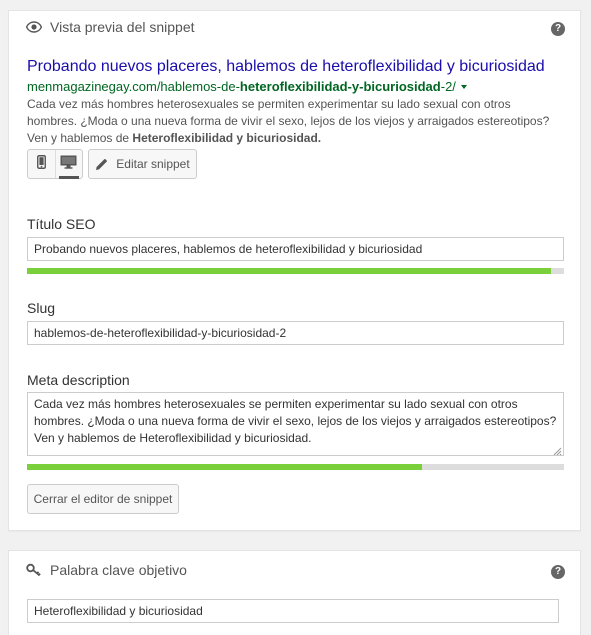 This screenshot has width=591, height=635. Describe the element at coordinates (448, 86) in the screenshot. I see `snippet-url-suffix: -2/` at that location.